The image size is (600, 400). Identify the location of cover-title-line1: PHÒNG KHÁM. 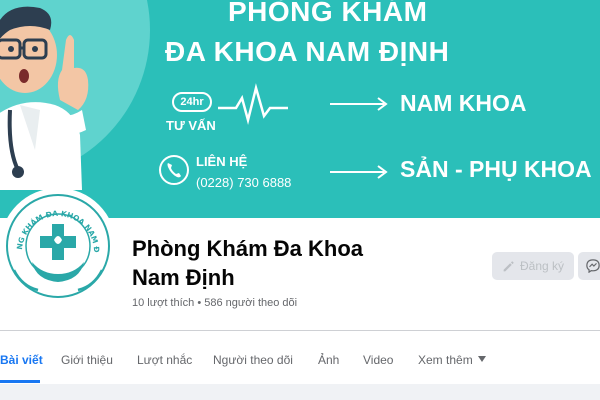
(328, 13).